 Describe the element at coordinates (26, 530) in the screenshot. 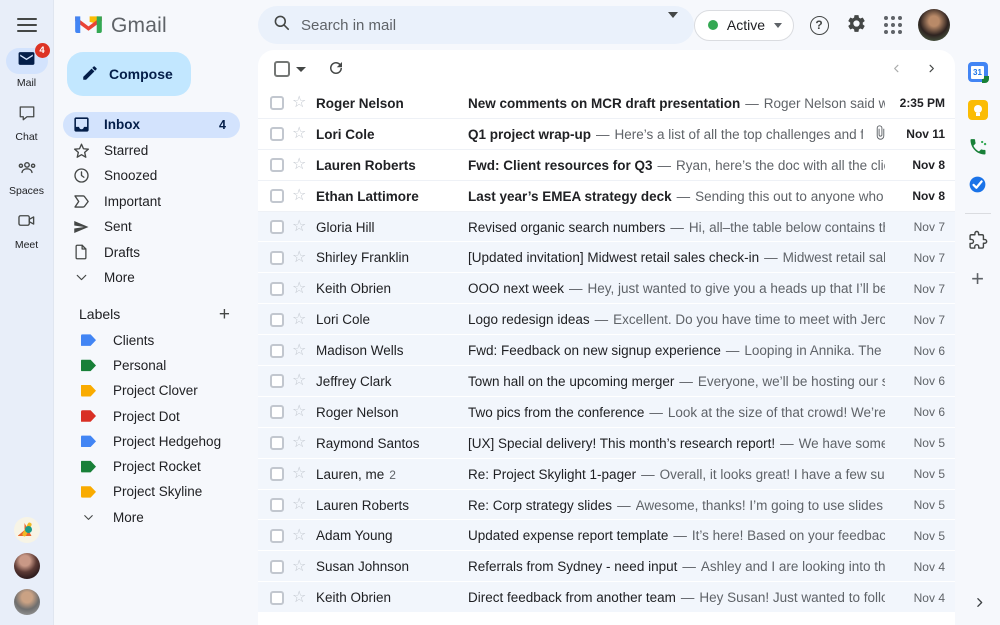

I see `workspace-logo` at that location.